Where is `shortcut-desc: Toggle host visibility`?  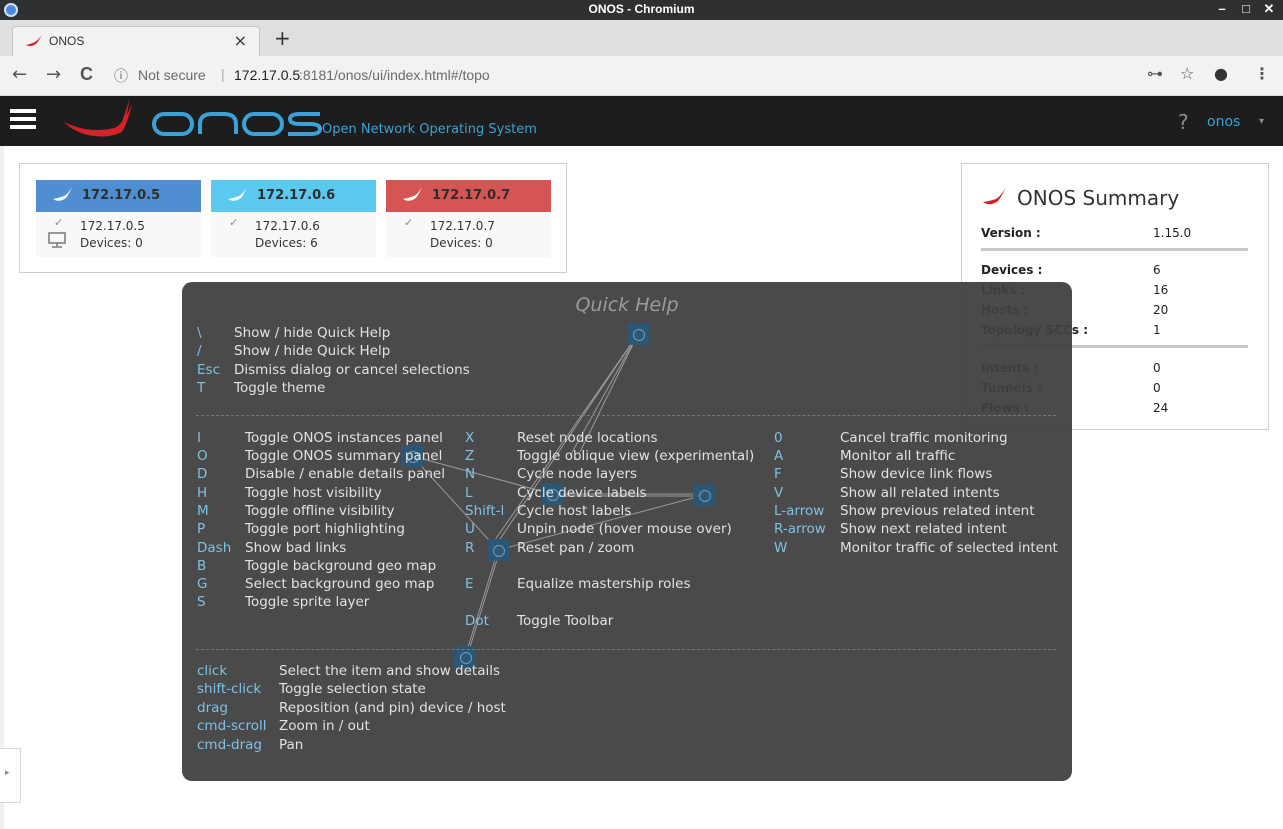 shortcut-desc: Toggle host visibility is located at coordinates (313, 493).